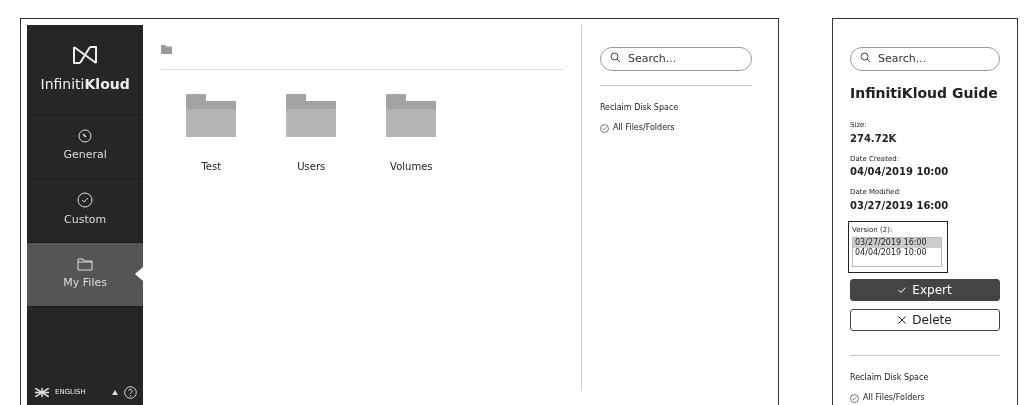  I want to click on nav-item: My Files, so click(85, 275).